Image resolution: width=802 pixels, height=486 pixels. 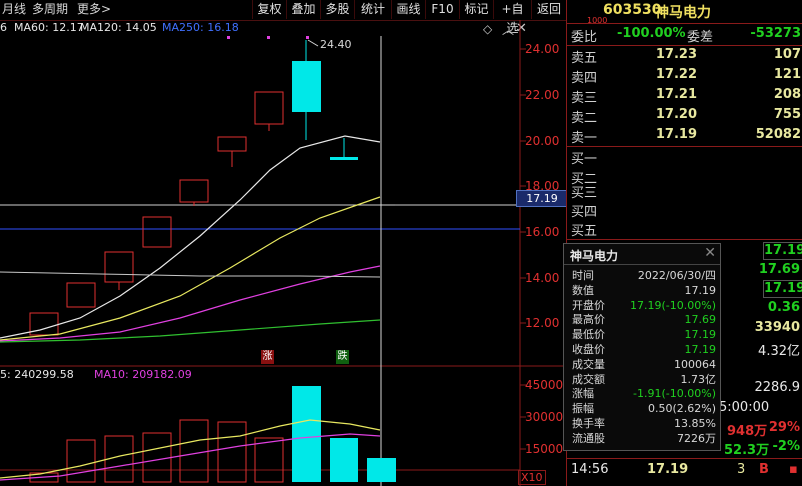 I want to click on tooltip-row: 开盘价 17.19(-10.00%), so click(x=642, y=306).